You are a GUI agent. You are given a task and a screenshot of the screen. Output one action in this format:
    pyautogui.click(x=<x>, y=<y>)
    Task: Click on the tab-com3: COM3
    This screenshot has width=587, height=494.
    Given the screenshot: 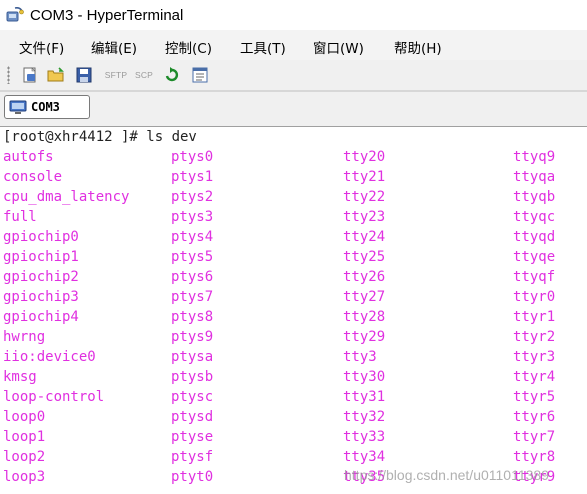 What is the action you would take?
    pyautogui.click(x=47, y=107)
    